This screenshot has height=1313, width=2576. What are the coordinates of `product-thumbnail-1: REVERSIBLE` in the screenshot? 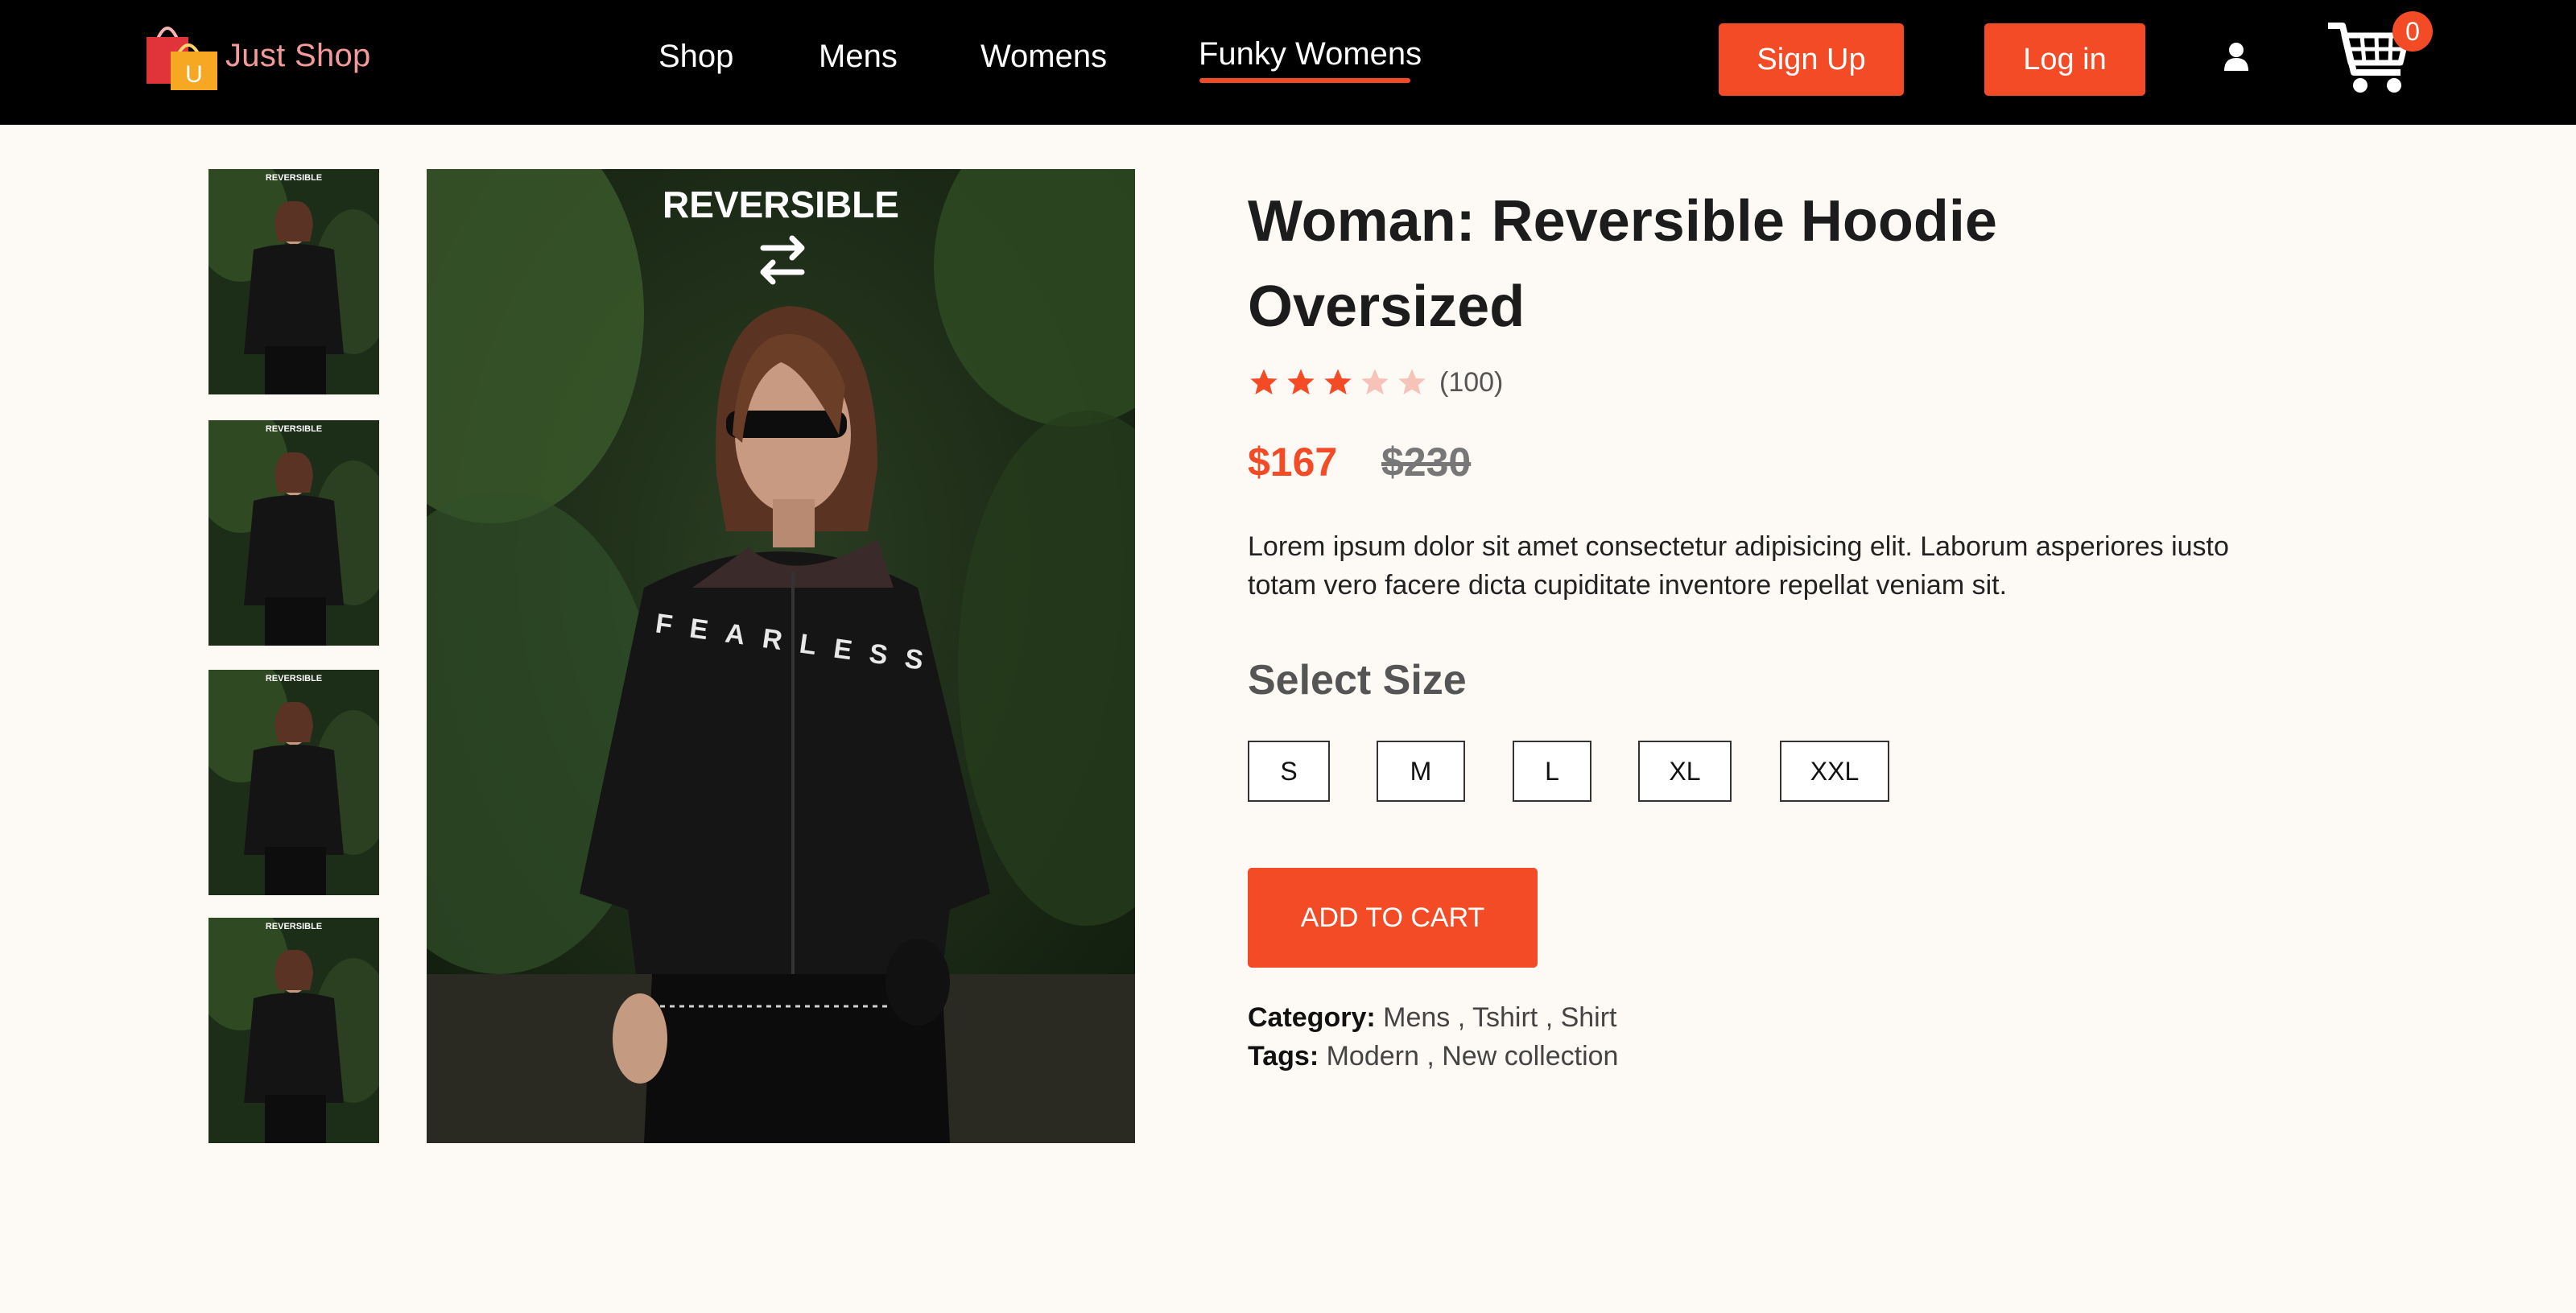 It's located at (293, 282).